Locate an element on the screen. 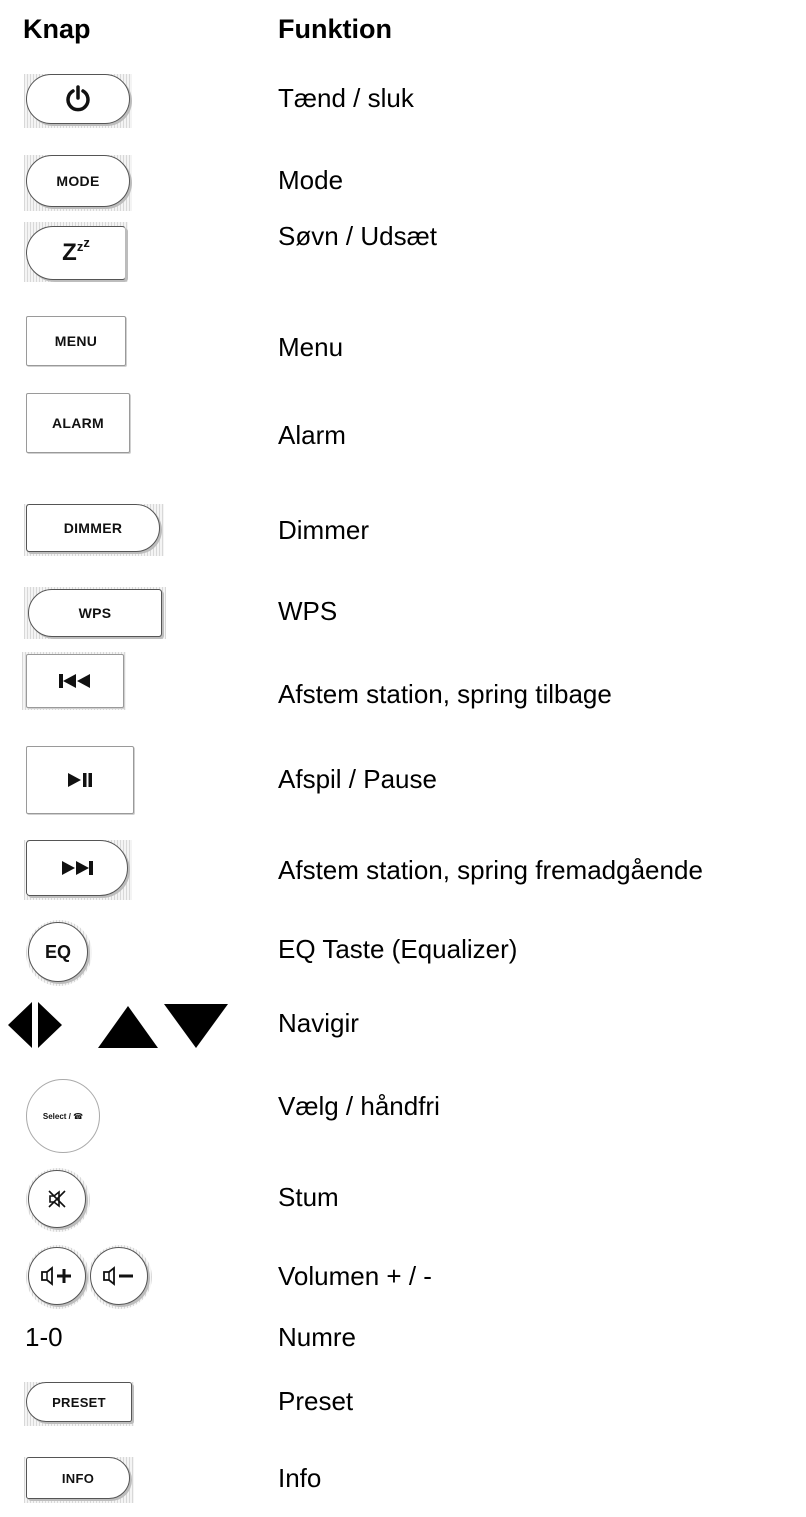 Image resolution: width=806 pixels, height=1517 pixels. function-numbers: Numre is located at coordinates (317, 1337).